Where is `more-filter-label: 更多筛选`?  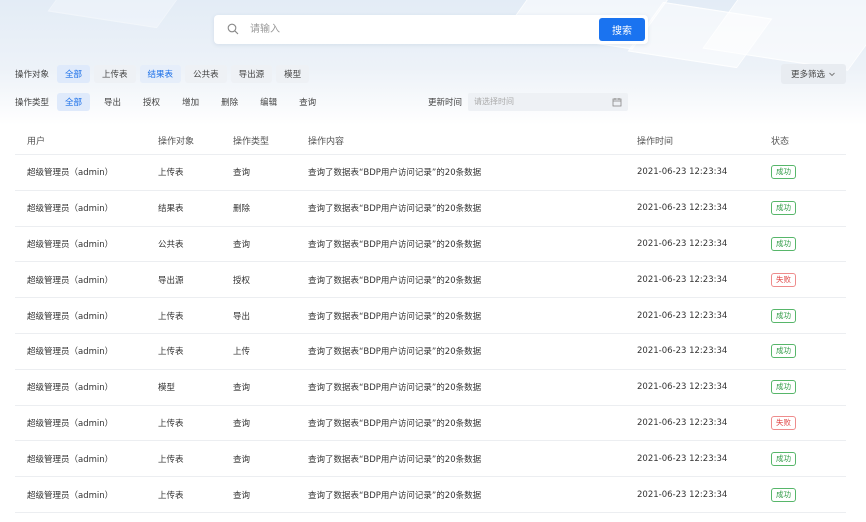 more-filter-label: 更多筛选 is located at coordinates (807, 75).